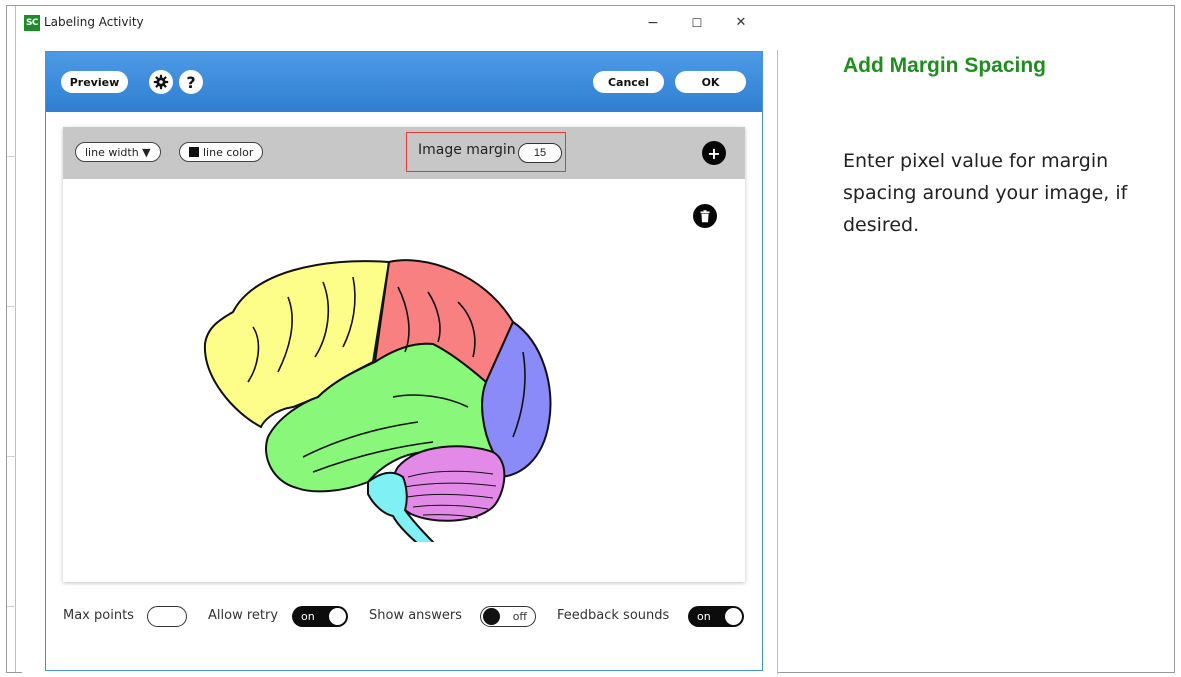 The width and height of the screenshot is (1181, 677). I want to click on show-answers-state: off, so click(519, 616).